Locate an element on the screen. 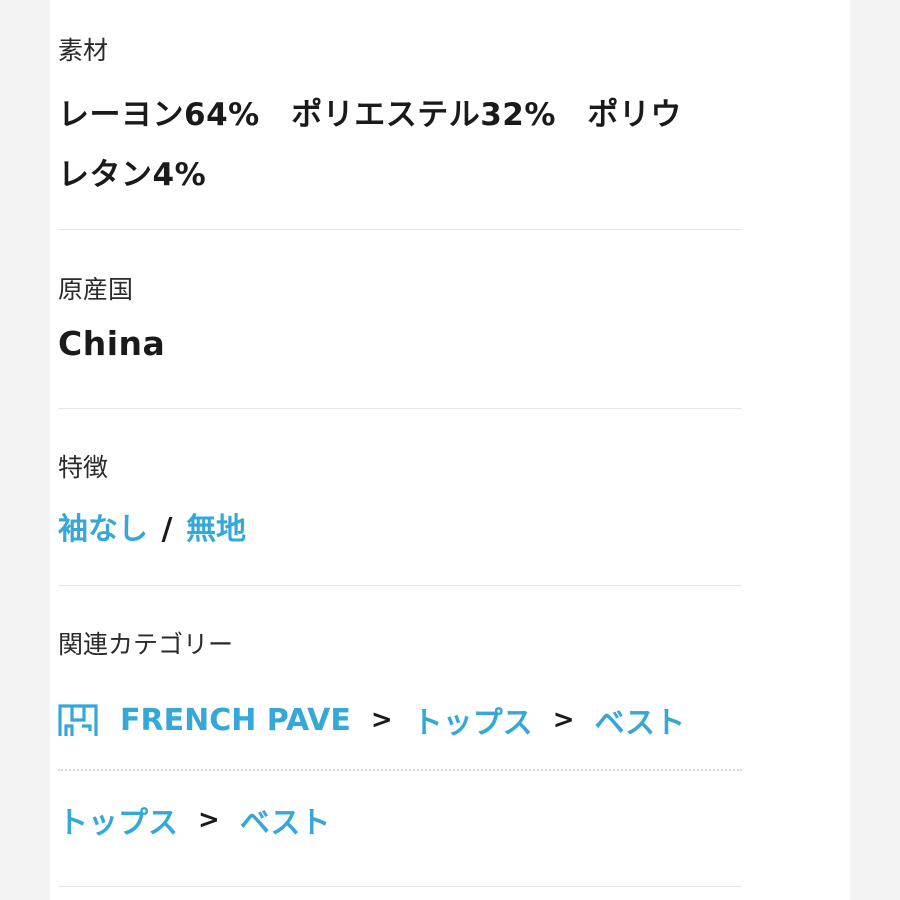 Image resolution: width=900 pixels, height=900 pixels. dotted-divider is located at coordinates (400, 770).